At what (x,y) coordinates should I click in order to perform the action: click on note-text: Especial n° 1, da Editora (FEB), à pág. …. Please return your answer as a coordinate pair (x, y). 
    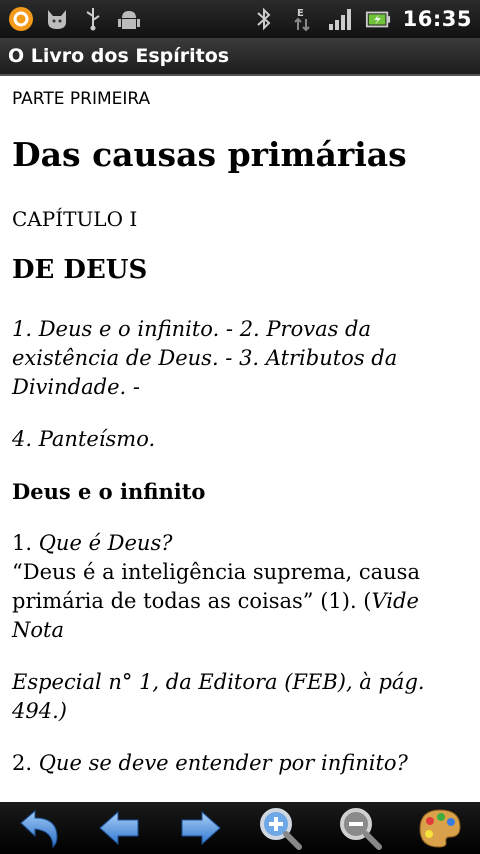
    Looking at the image, I should click on (218, 696).